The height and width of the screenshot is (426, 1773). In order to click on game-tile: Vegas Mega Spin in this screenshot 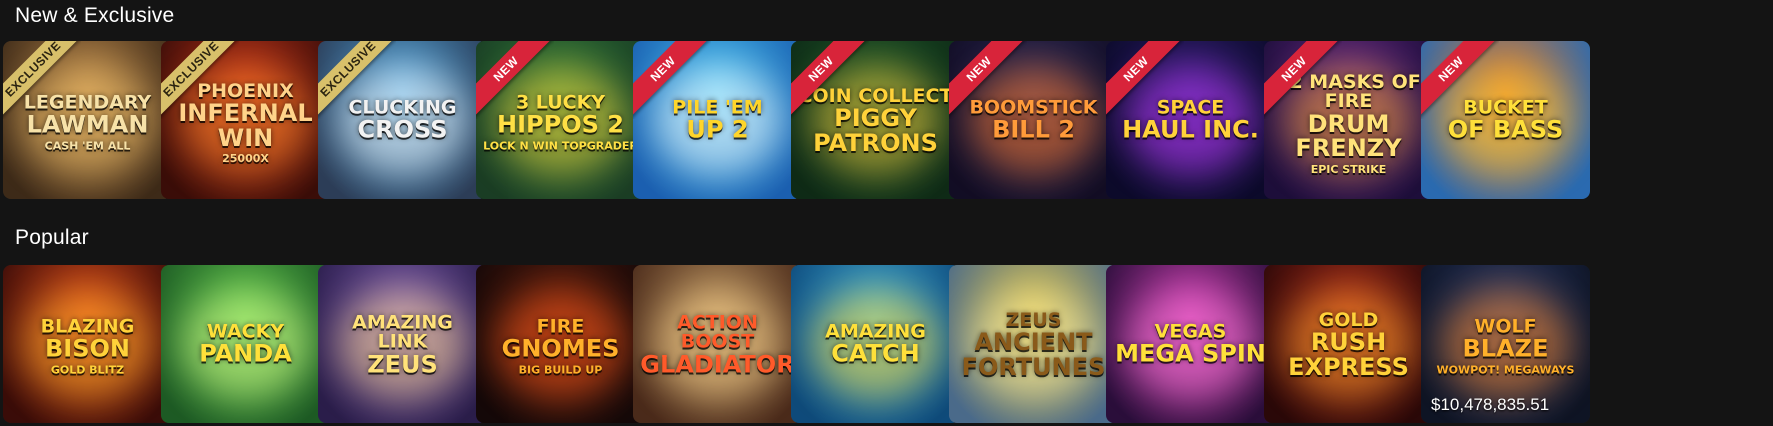, I will do `click(1190, 344)`.